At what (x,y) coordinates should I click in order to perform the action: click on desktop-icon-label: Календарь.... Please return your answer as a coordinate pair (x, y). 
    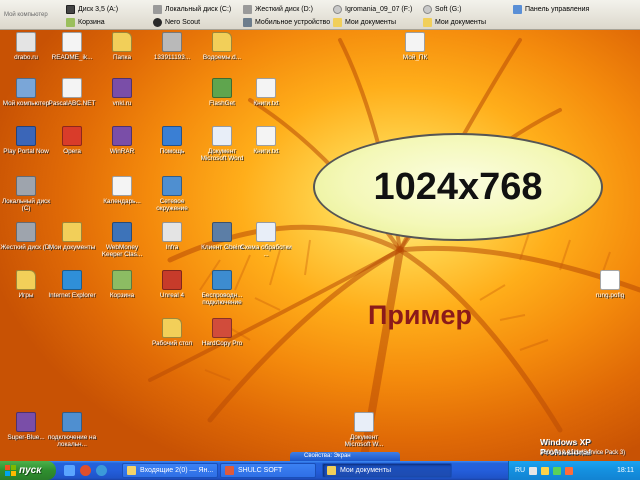
    Looking at the image, I should click on (122, 201).